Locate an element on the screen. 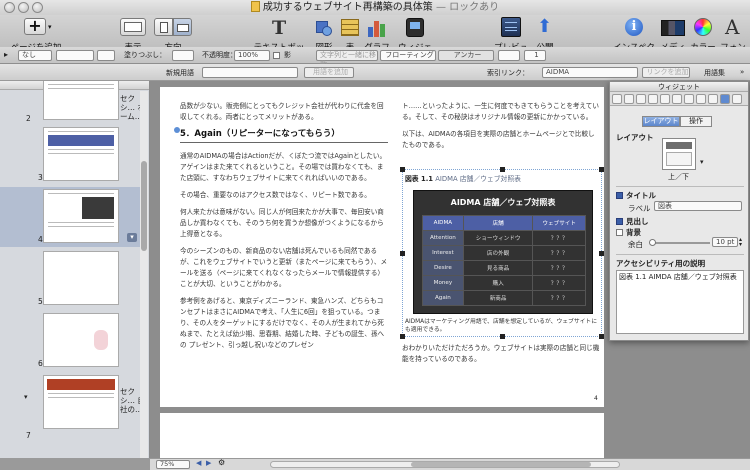  close-window-button is located at coordinates (9, 7).